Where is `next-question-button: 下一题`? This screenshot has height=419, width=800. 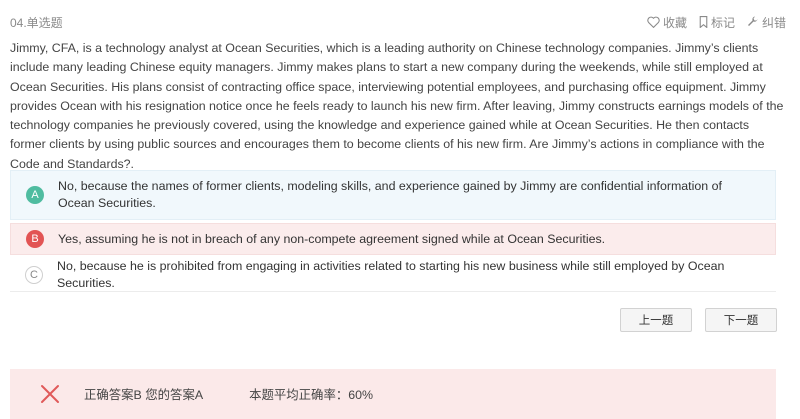
next-question-button: 下一题 is located at coordinates (741, 320).